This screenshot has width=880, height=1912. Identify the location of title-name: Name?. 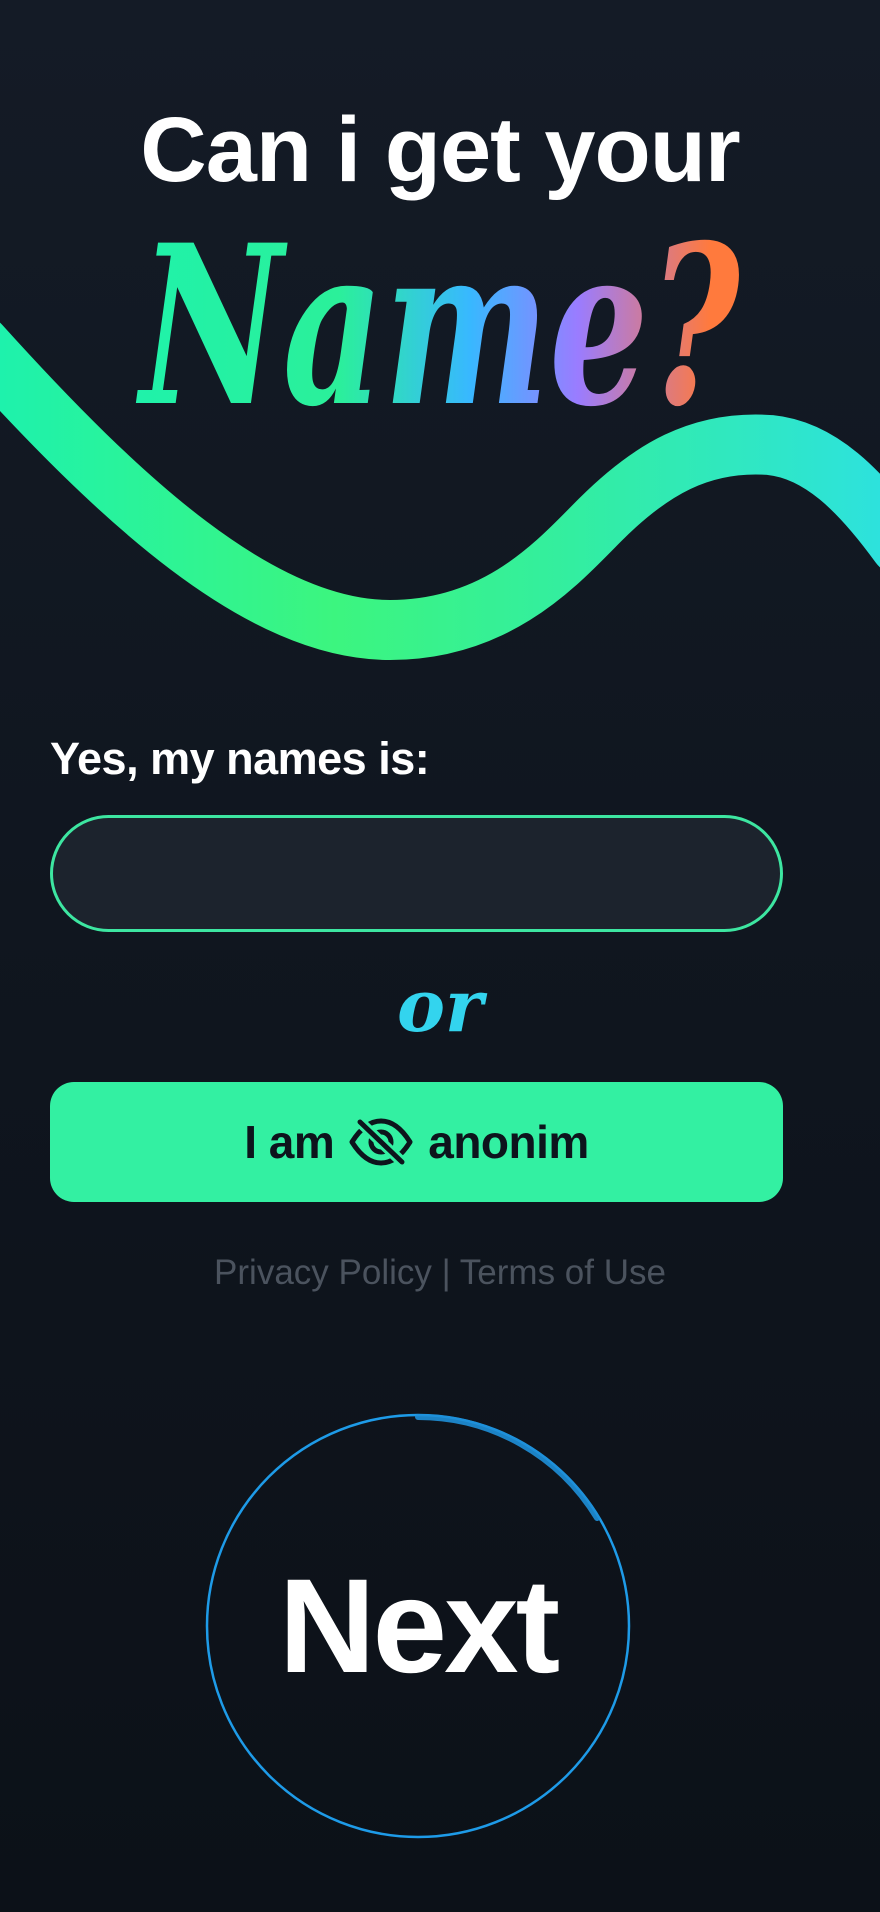
(439, 313).